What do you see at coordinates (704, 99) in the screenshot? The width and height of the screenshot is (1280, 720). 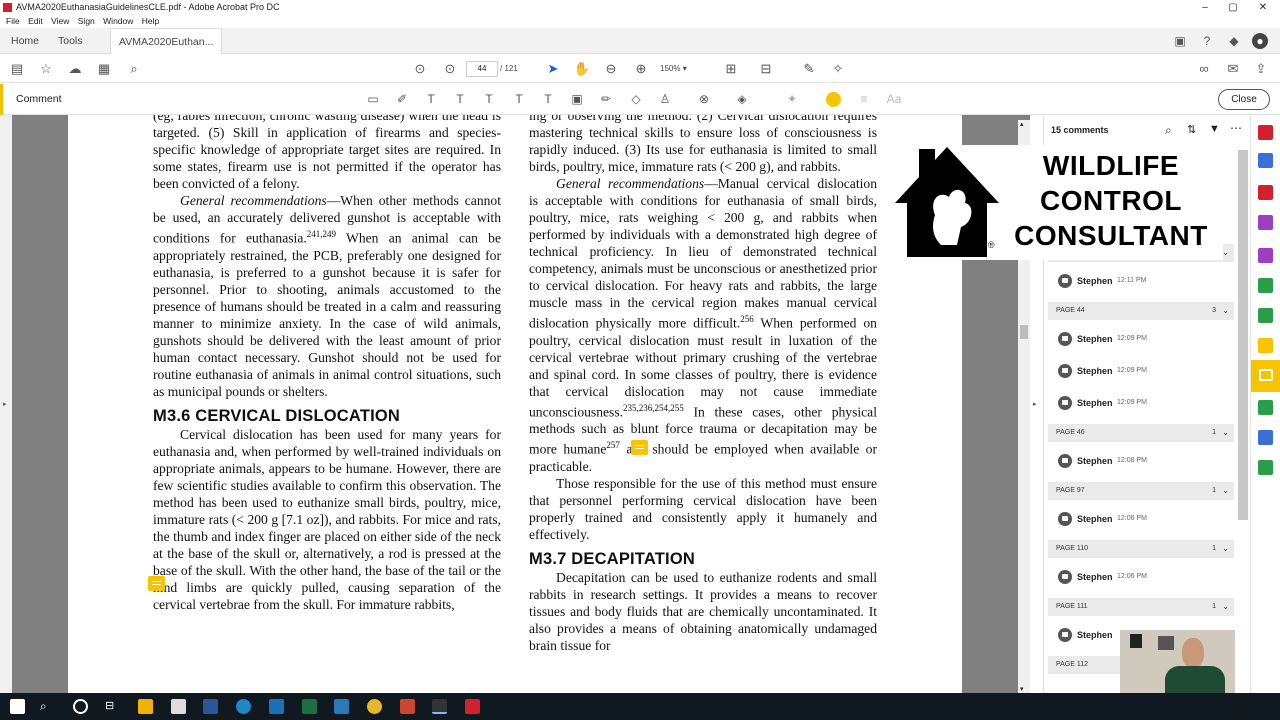 I see `attach-icon: ⊗` at bounding box center [704, 99].